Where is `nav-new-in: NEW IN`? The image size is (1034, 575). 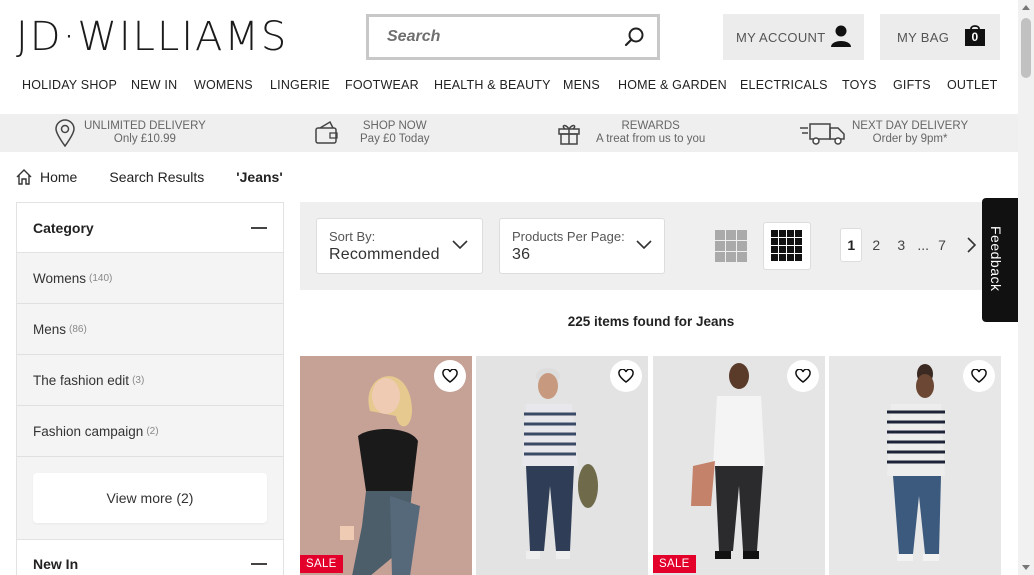 nav-new-in: NEW IN is located at coordinates (154, 85).